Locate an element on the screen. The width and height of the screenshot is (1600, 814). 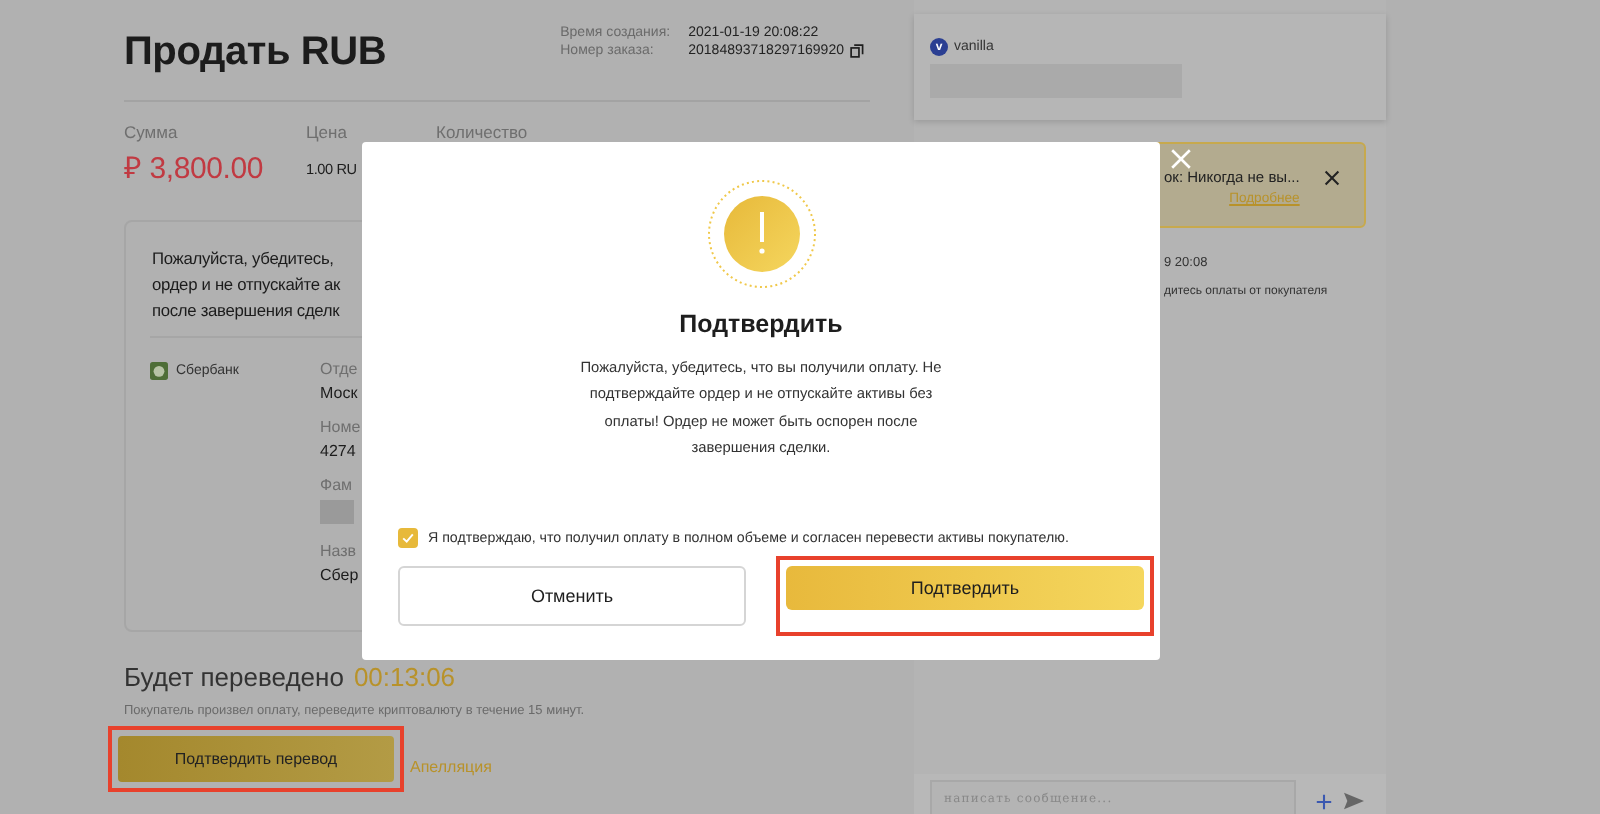
detail-value: 4274 is located at coordinates (339, 453).